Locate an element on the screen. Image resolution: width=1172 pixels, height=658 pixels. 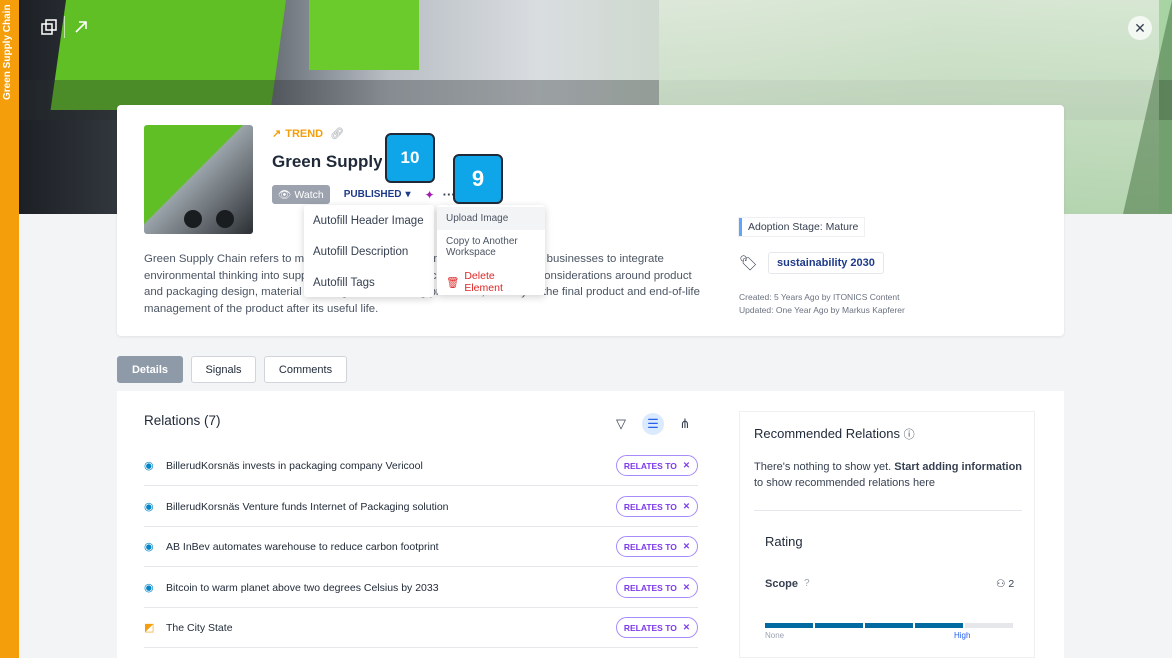
status-label: PUBLISHED is located at coordinates (372, 194).